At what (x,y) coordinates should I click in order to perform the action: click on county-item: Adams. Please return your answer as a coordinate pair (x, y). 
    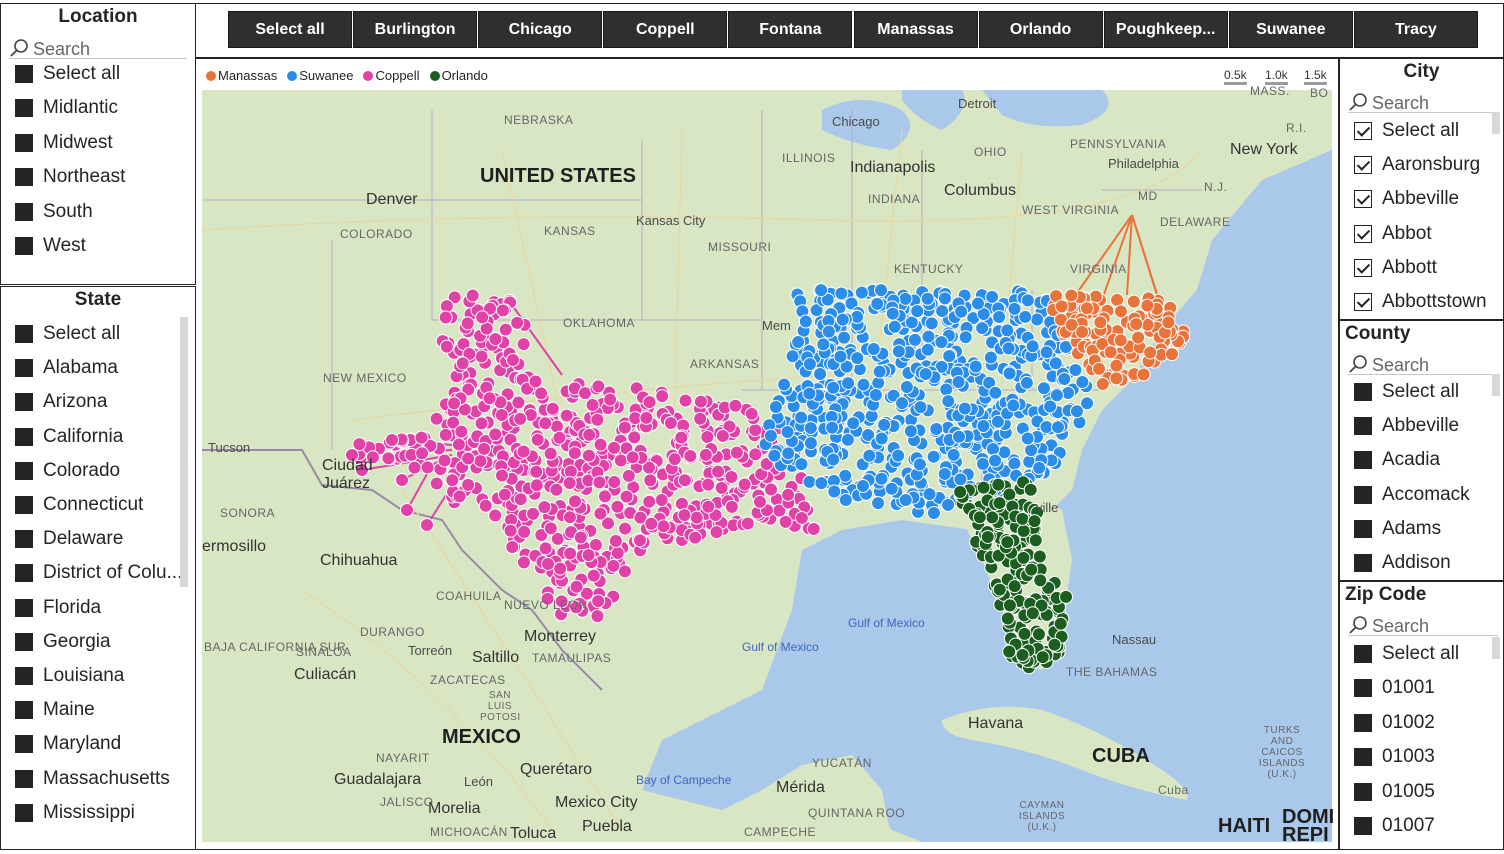
    Looking at the image, I should click on (1397, 529).